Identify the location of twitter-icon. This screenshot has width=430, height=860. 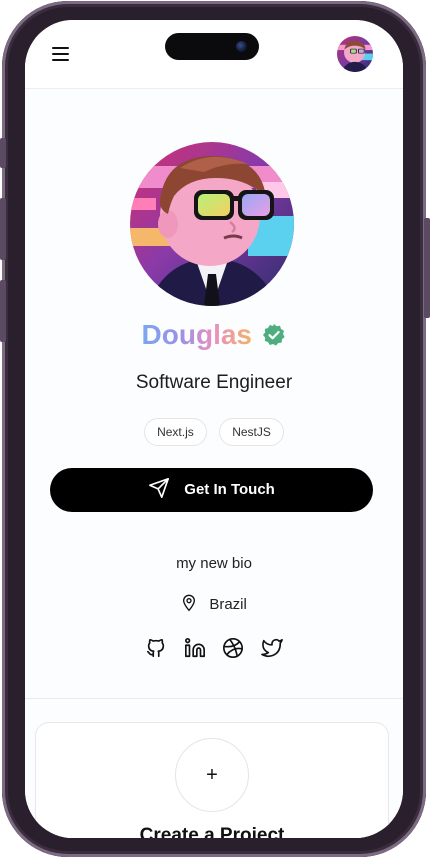
(271, 648).